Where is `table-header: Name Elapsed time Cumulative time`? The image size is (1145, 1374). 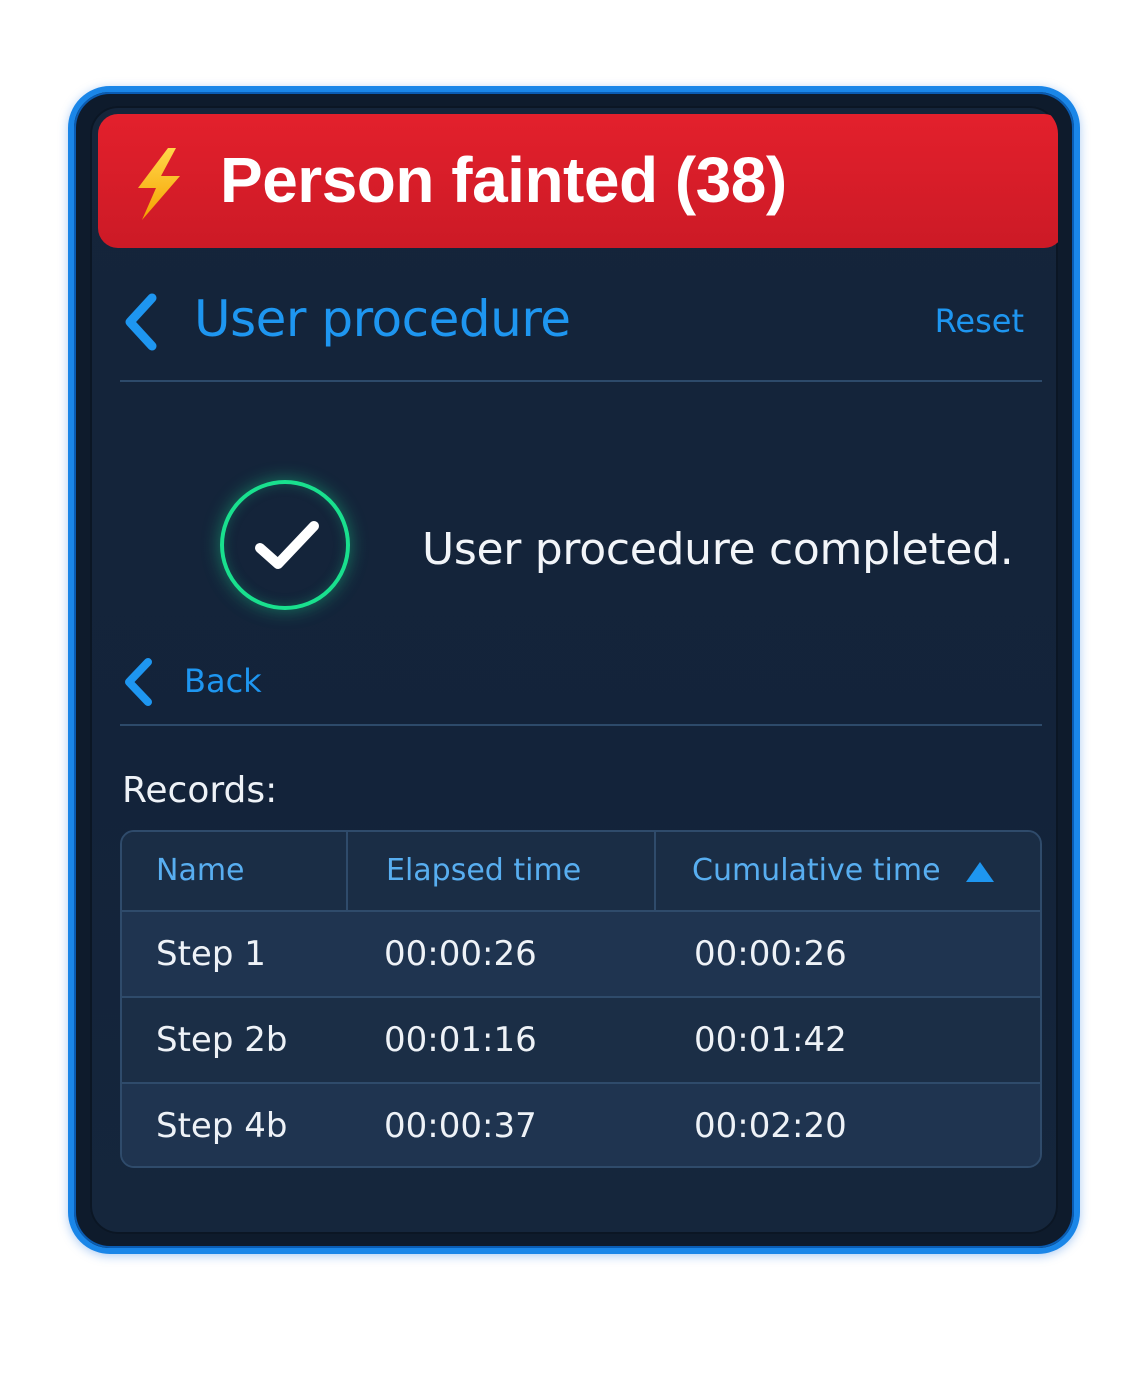
table-header: Name Elapsed time Cumulative time is located at coordinates (581, 872).